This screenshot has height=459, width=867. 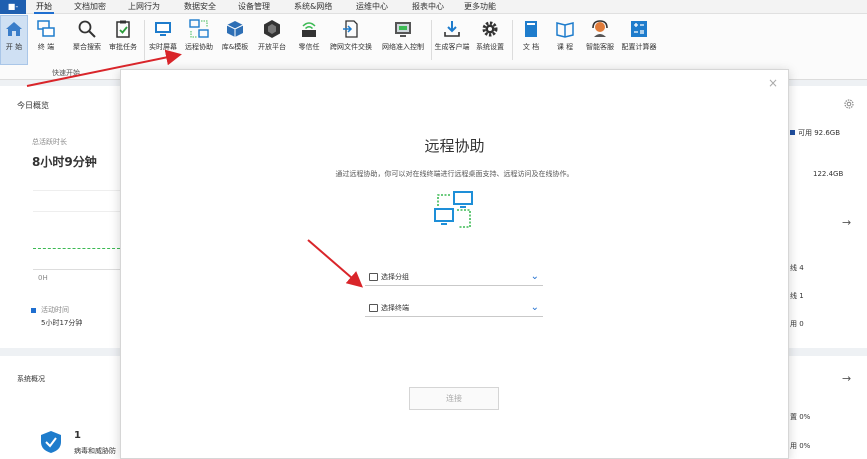 What do you see at coordinates (531, 29) in the screenshot?
I see `book-icon` at bounding box center [531, 29].